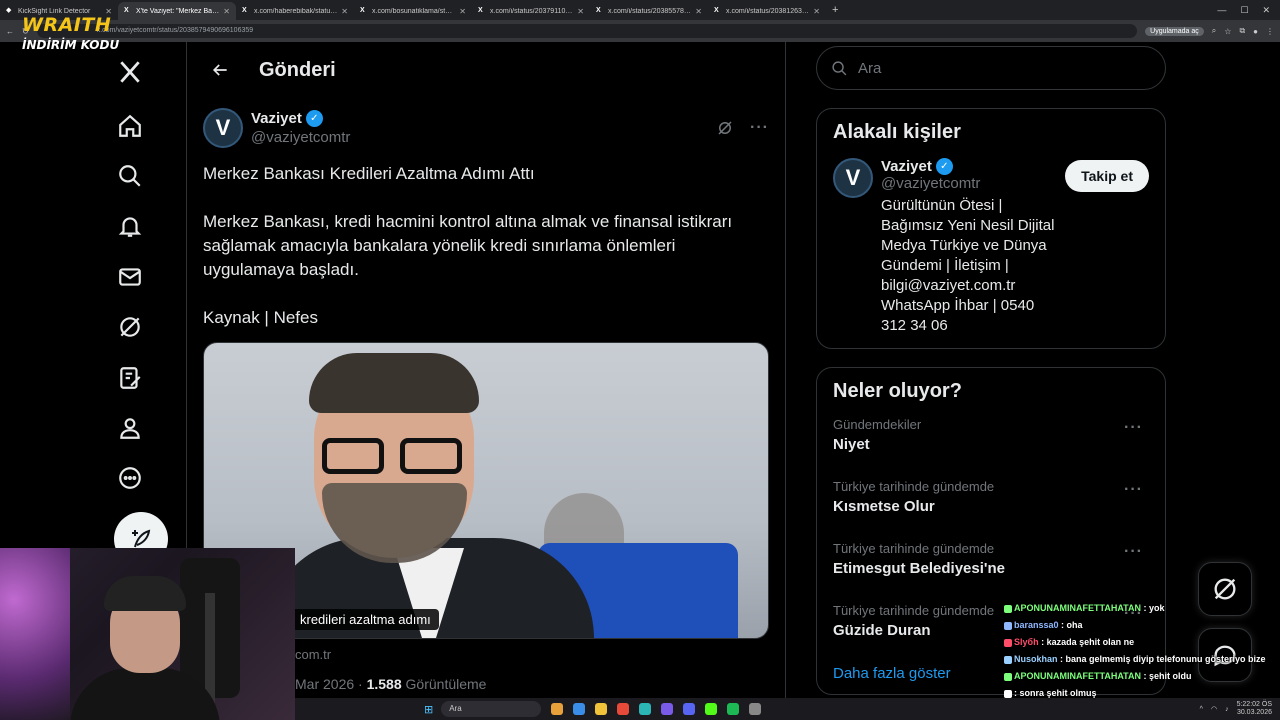 The height and width of the screenshot is (720, 1280). I want to click on wifi-icon: ◠, so click(1214, 709).